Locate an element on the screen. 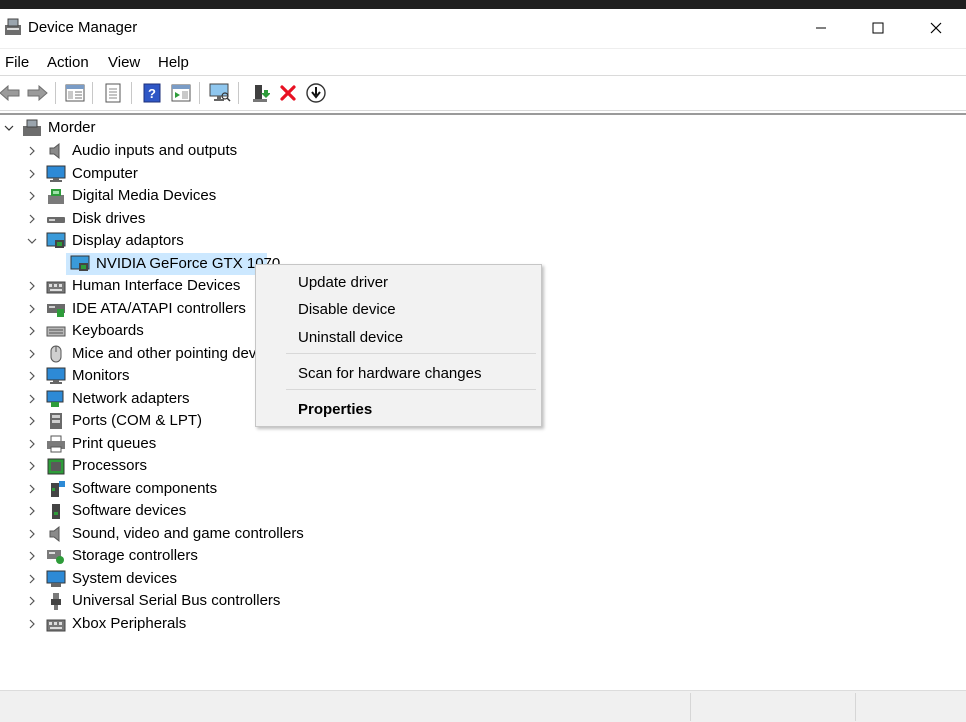 The height and width of the screenshot is (722, 966). scan-monitor-icon is located at coordinates (220, 92).